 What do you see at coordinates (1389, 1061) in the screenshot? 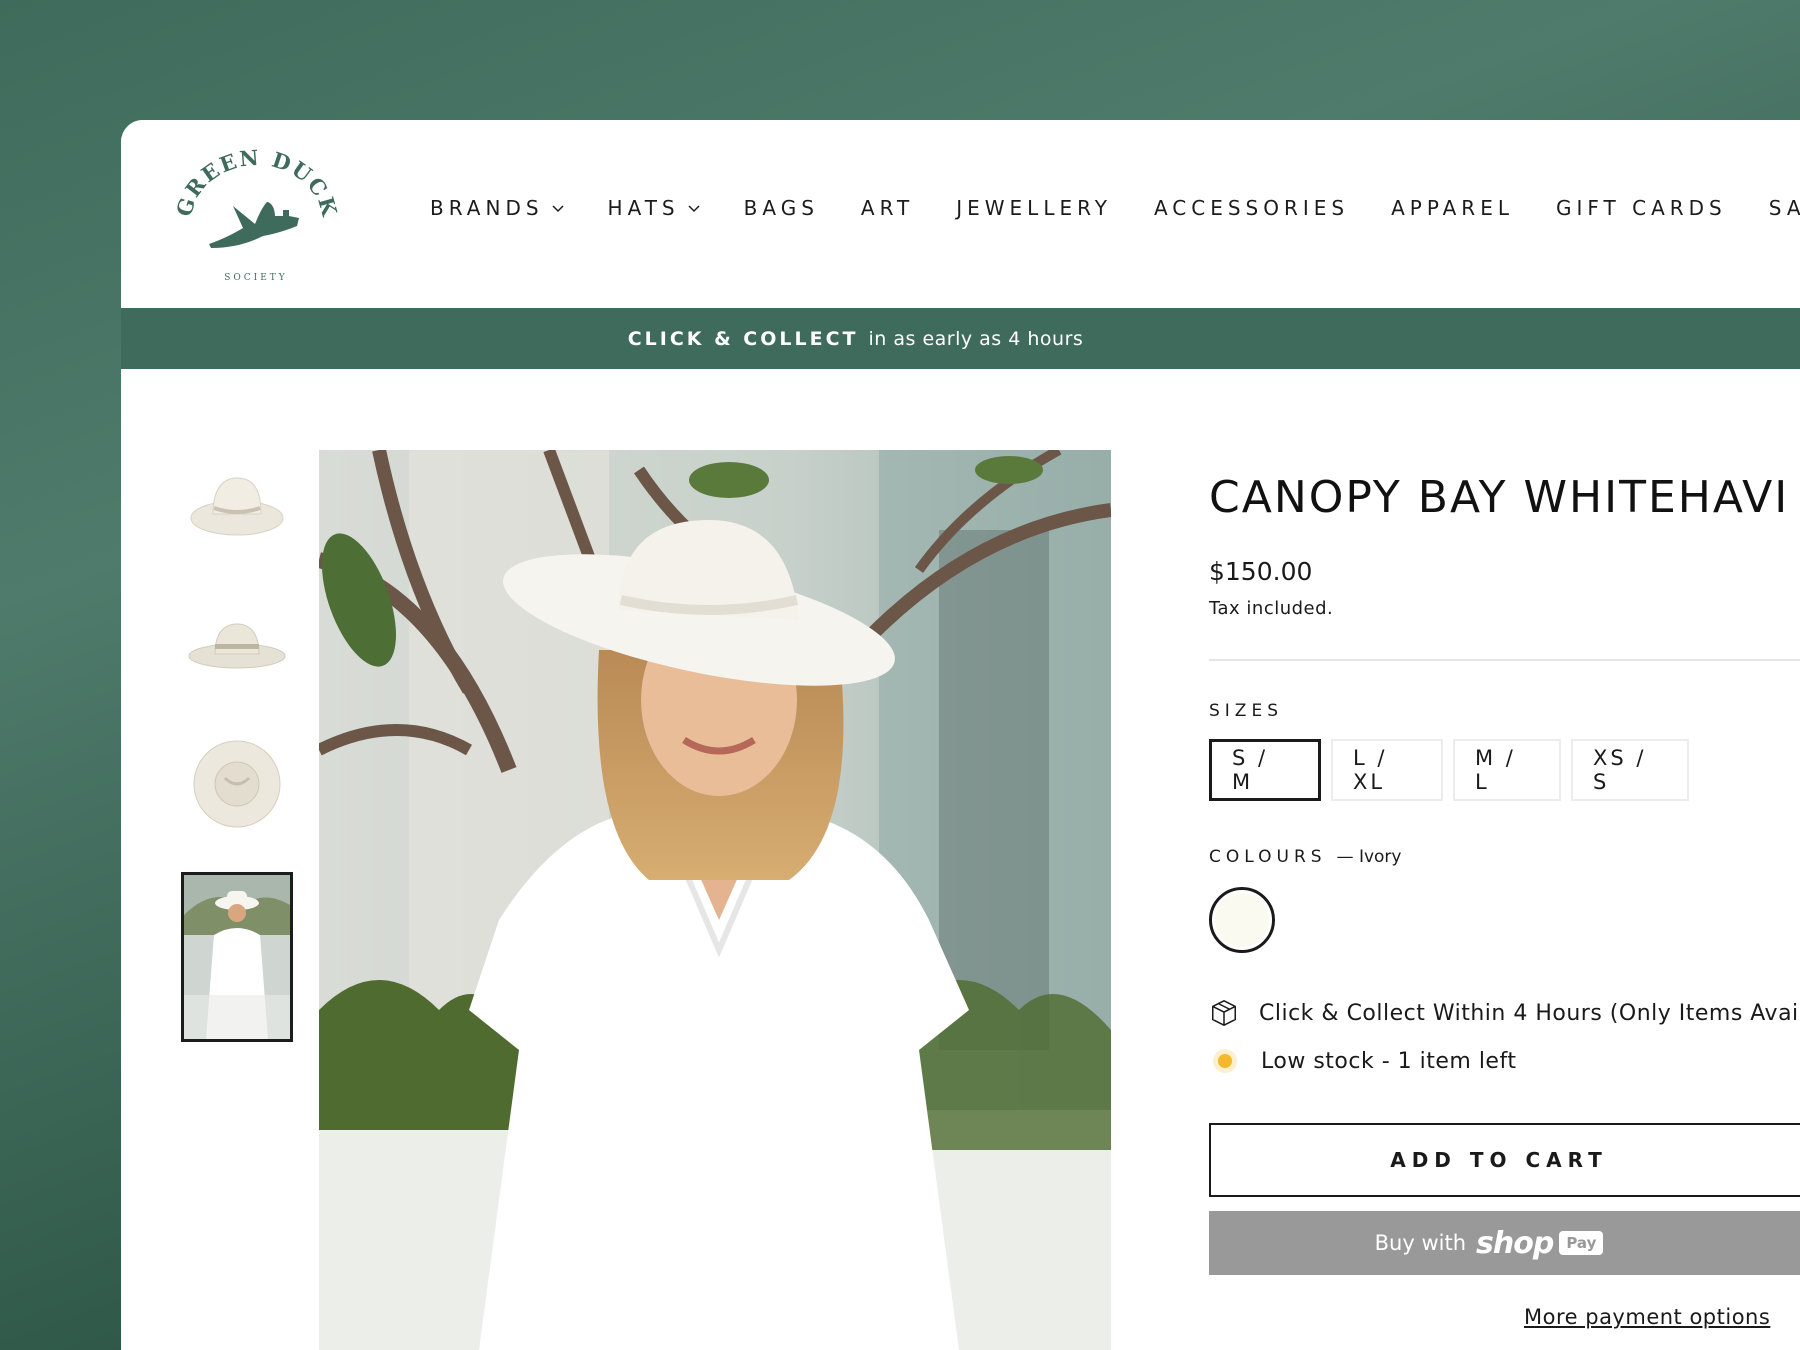
I see `stock-text: Low stock - 1 item left` at bounding box center [1389, 1061].